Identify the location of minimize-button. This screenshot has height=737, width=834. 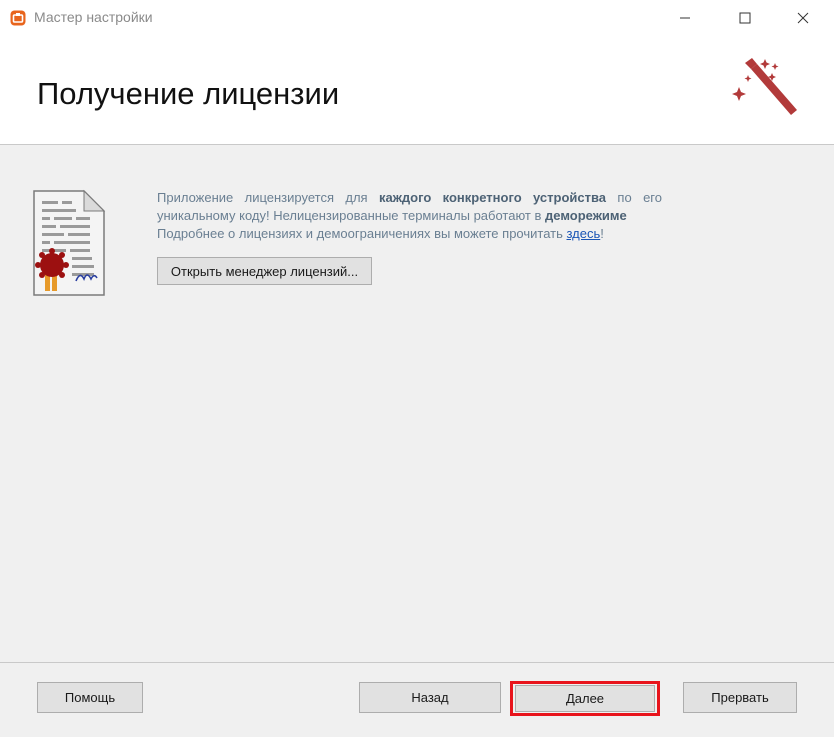
(685, 18).